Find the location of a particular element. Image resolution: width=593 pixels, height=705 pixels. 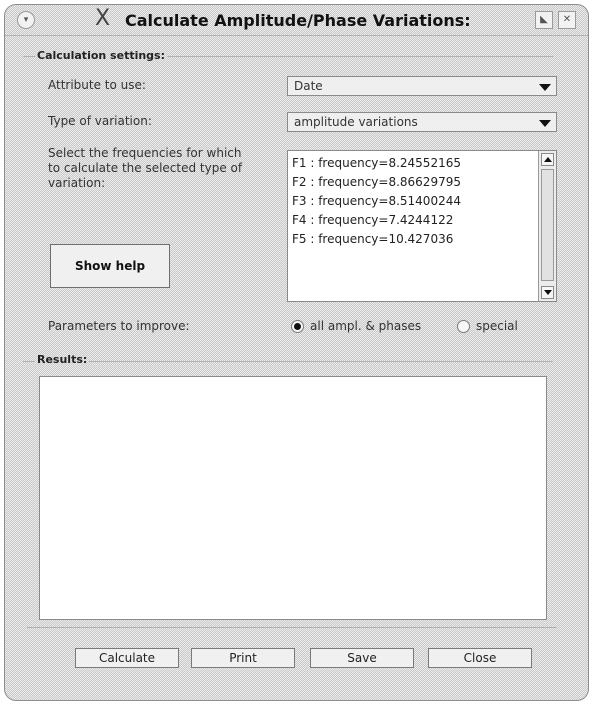

close-icon: ✕ is located at coordinates (567, 20).